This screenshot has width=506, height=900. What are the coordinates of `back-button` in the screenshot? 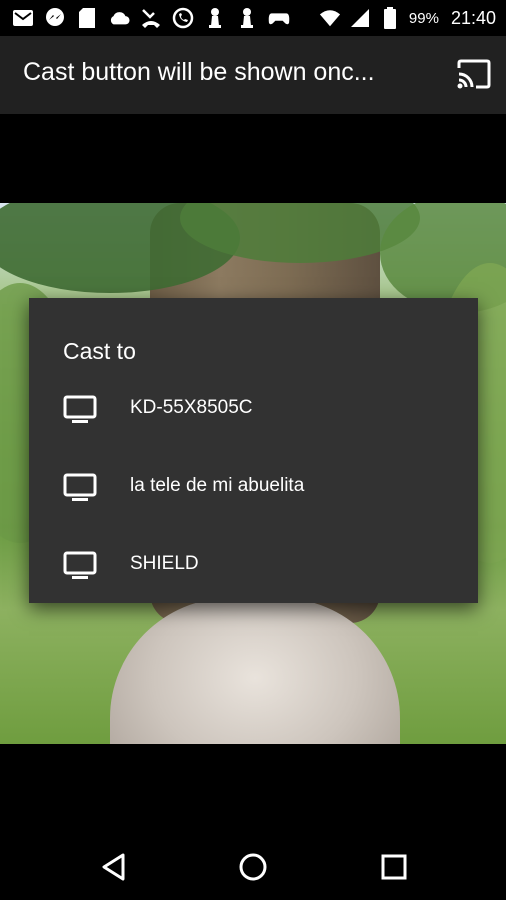 It's located at (114, 867).